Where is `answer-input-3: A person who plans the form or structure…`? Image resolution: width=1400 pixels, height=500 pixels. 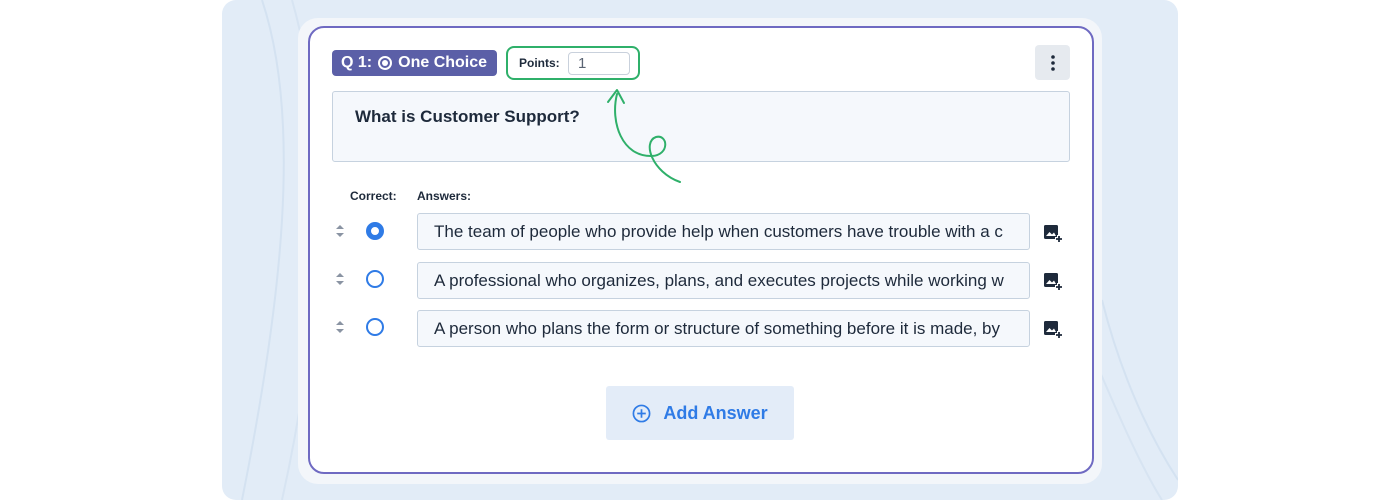
answer-input-3: A person who plans the form or structure… is located at coordinates (723, 328).